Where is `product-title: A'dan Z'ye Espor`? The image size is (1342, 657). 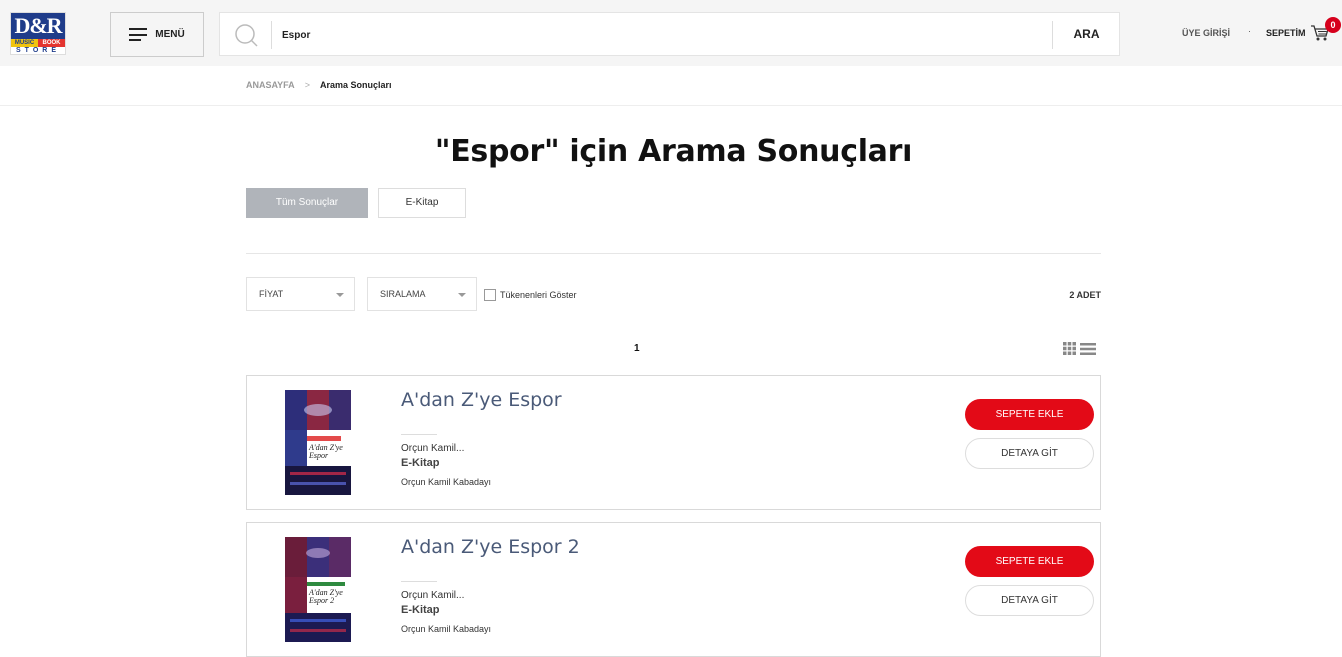 product-title: A'dan Z'ye Espor is located at coordinates (481, 400).